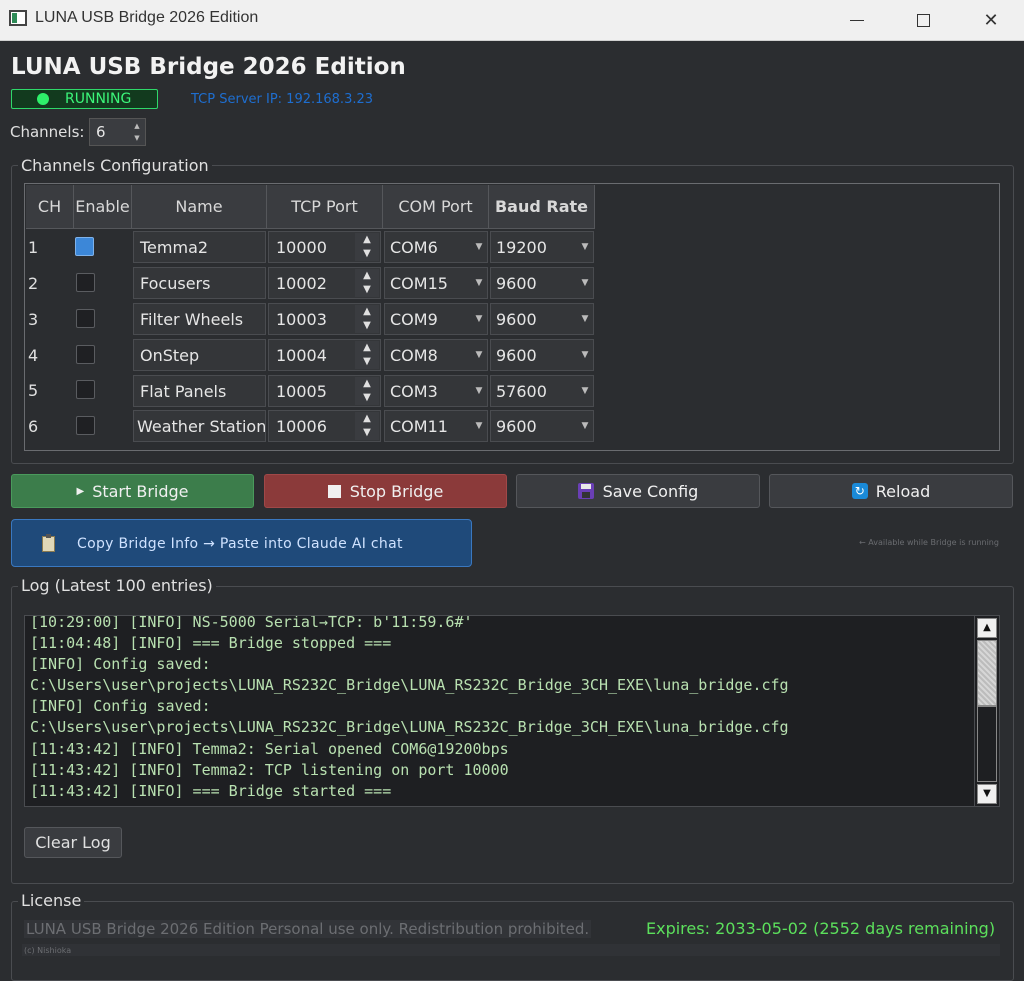  Describe the element at coordinates (199, 319) in the screenshot. I see `channel-name-field: Filter Wheels` at that location.